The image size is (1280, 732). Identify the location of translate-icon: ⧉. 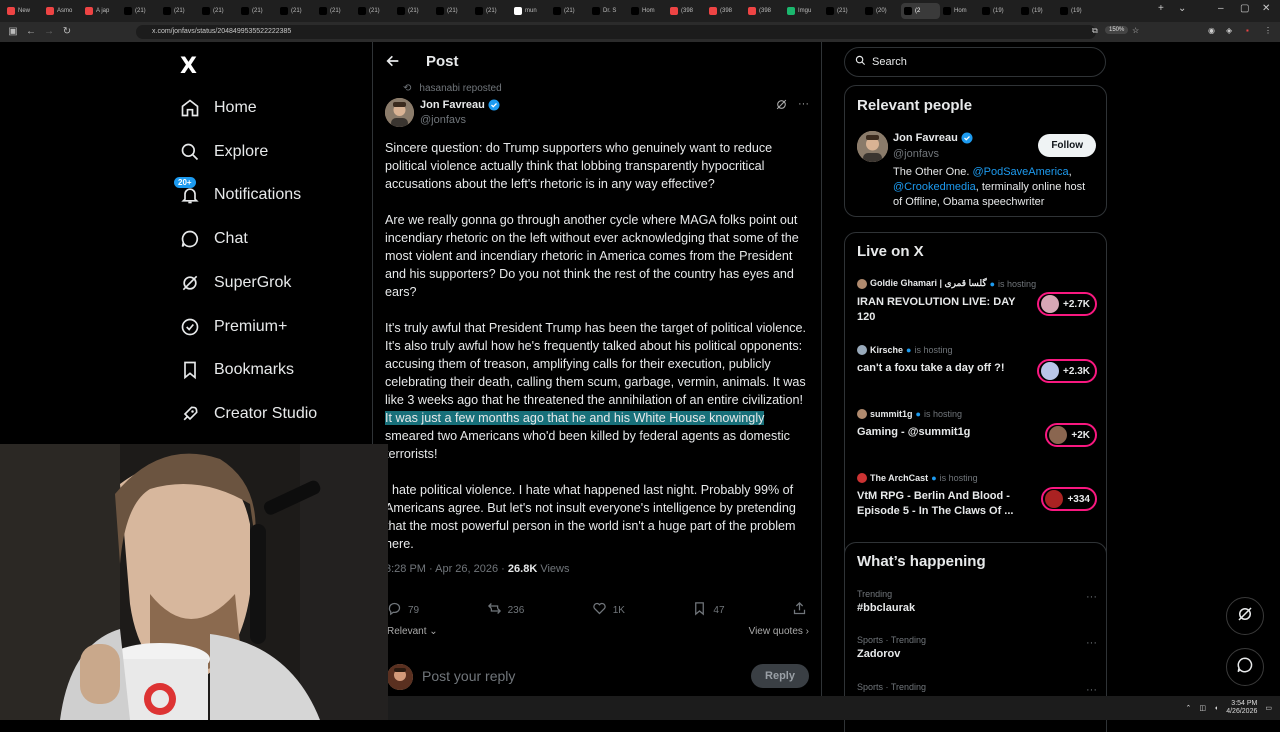
(1095, 31).